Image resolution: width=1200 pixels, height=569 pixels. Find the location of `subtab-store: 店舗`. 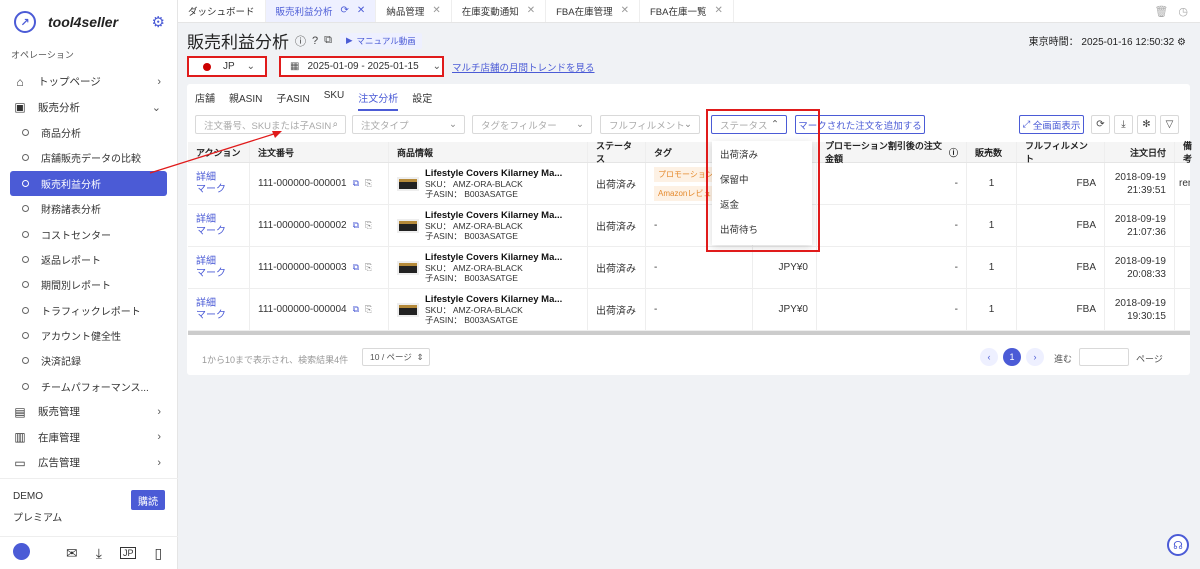

subtab-store: 店舗 is located at coordinates (205, 100).